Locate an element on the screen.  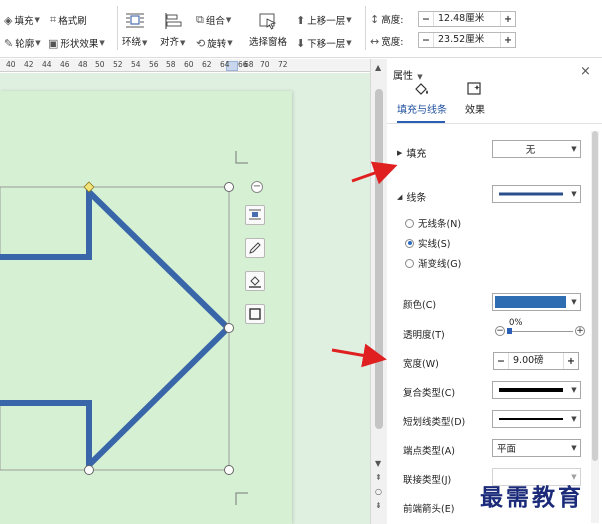
layout-options-button is located at coordinates (255, 215).